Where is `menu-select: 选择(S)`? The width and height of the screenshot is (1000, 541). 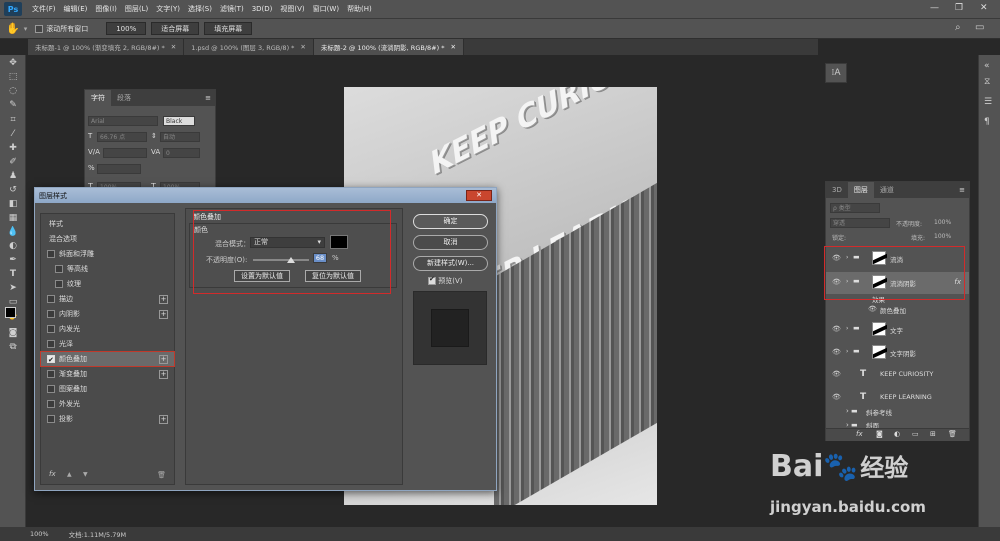
menu-select: 选择(S) is located at coordinates (200, 9).